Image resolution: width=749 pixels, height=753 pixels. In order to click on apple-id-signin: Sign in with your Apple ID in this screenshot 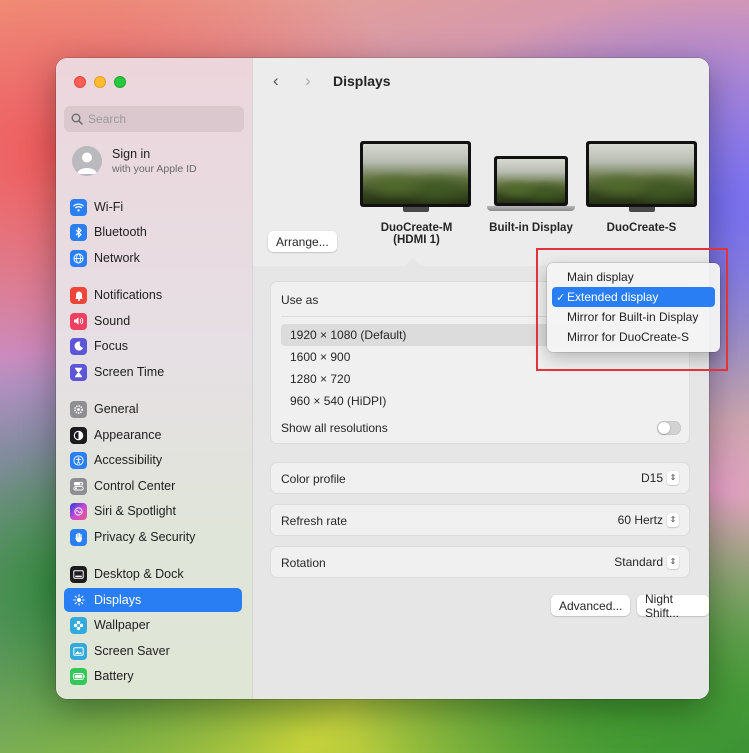, I will do `click(134, 161)`.